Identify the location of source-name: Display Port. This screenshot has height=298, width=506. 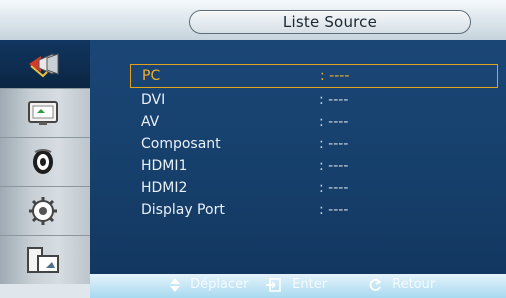
(183, 210).